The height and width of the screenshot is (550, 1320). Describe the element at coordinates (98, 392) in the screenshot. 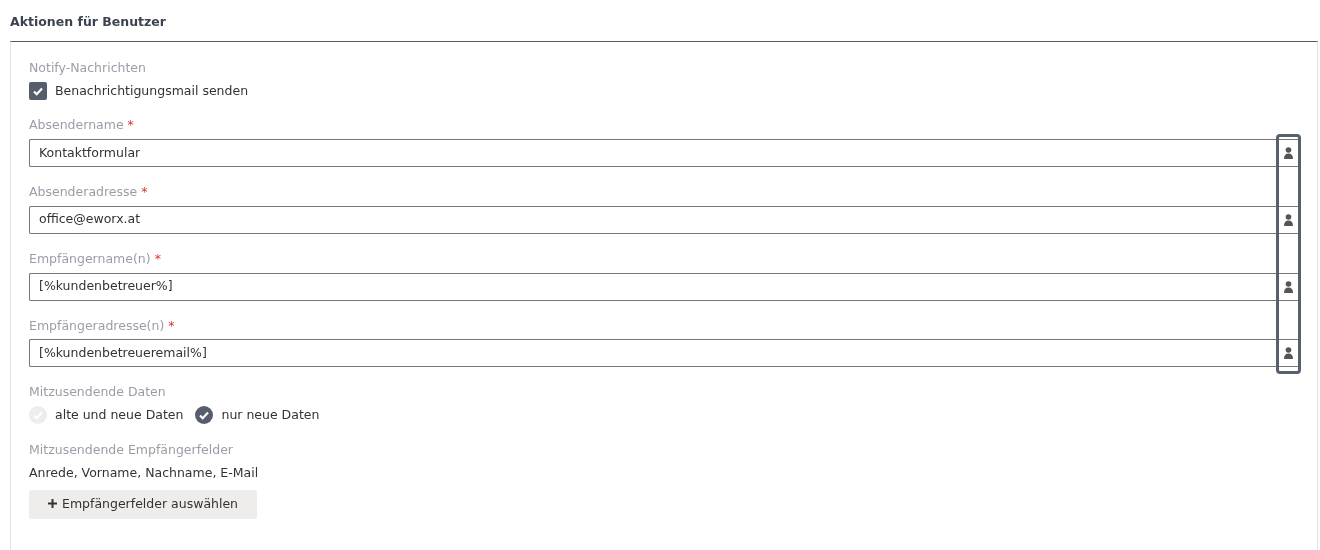

I see `field-label: Mitzusendende Daten` at that location.